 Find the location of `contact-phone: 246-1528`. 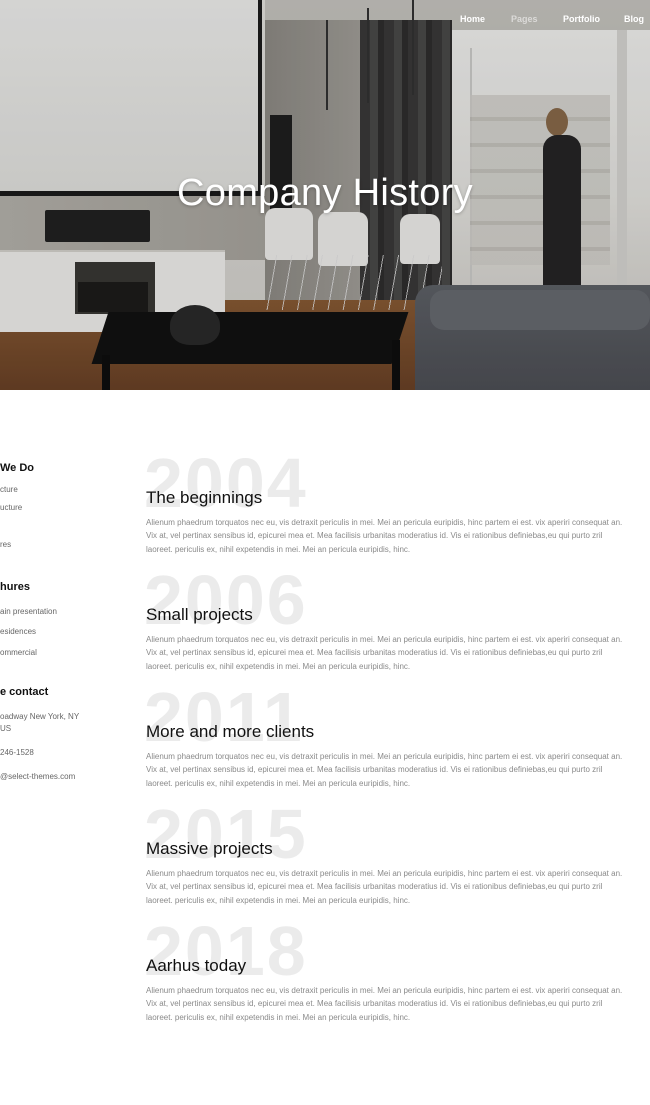

contact-phone: 246-1528 is located at coordinates (17, 752).